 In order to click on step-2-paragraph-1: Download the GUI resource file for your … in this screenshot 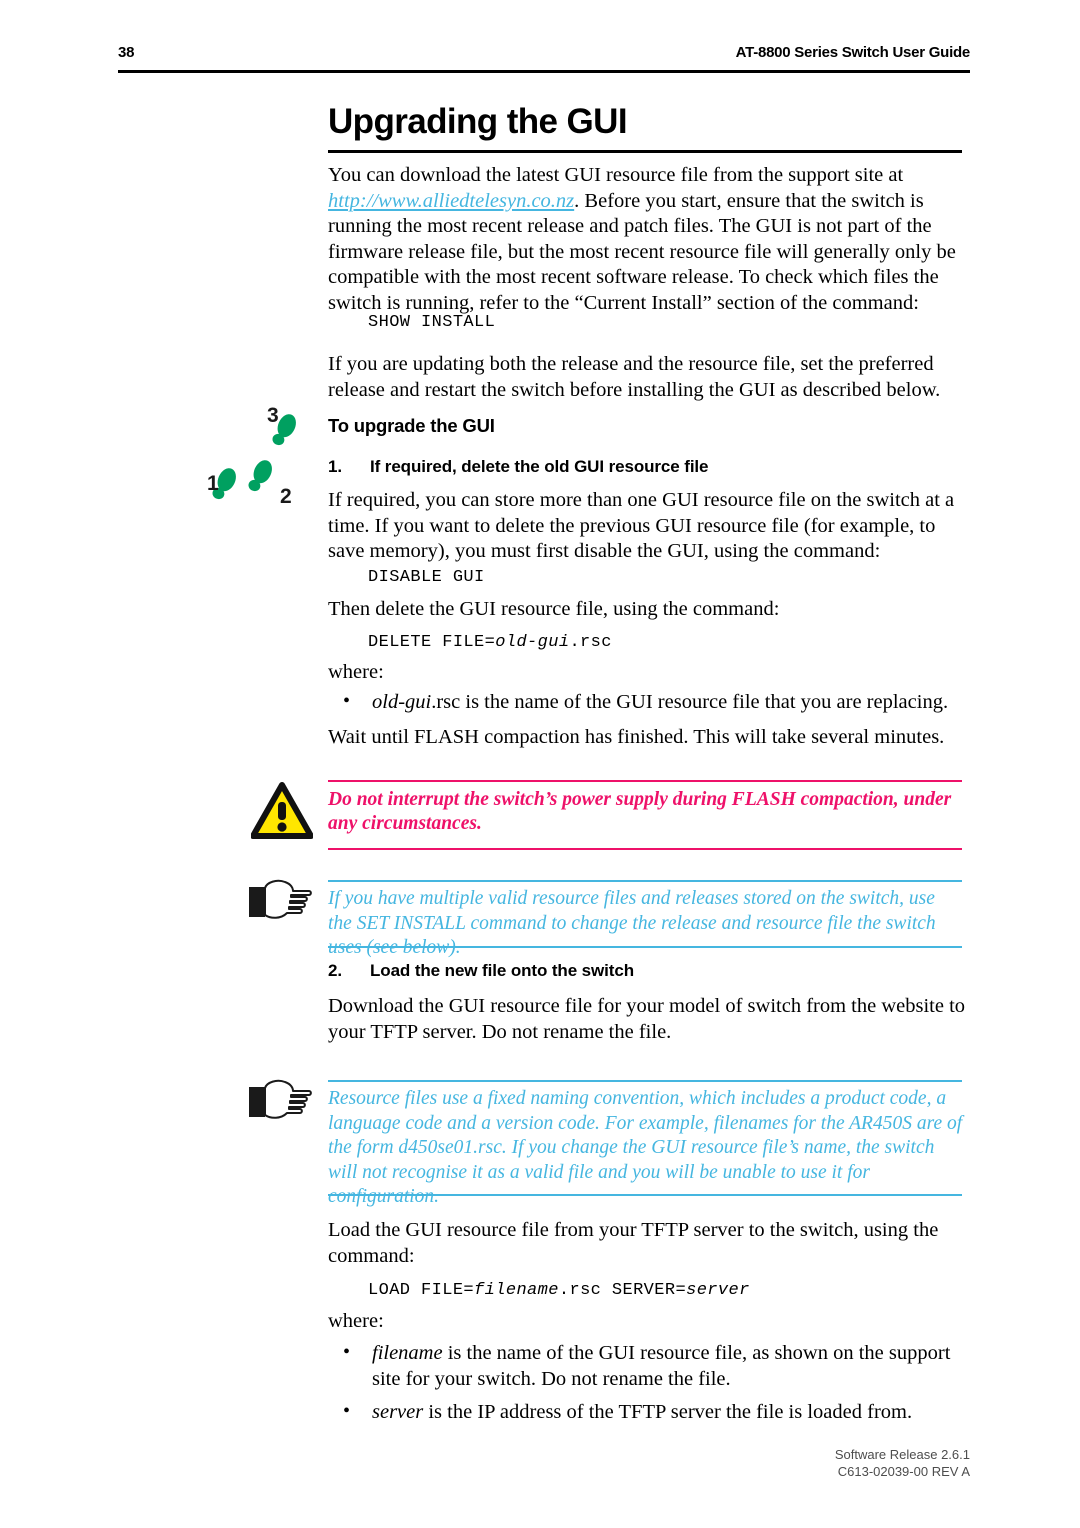, I will do `click(647, 1019)`.